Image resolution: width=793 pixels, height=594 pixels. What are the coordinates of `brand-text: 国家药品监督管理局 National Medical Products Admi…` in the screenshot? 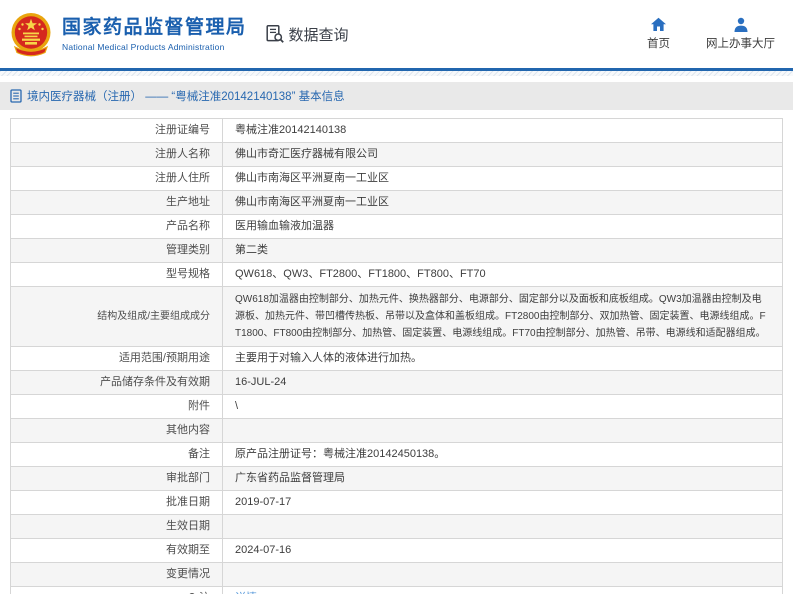 It's located at (154, 34).